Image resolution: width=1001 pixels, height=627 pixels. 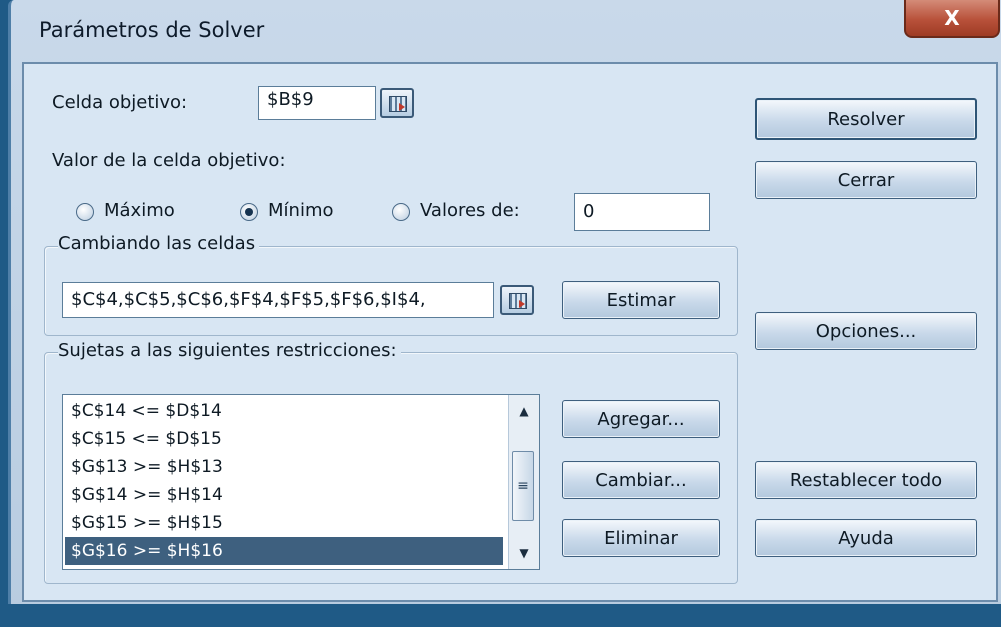 I want to click on reset-all-button: Restablecer todo, so click(x=866, y=480).